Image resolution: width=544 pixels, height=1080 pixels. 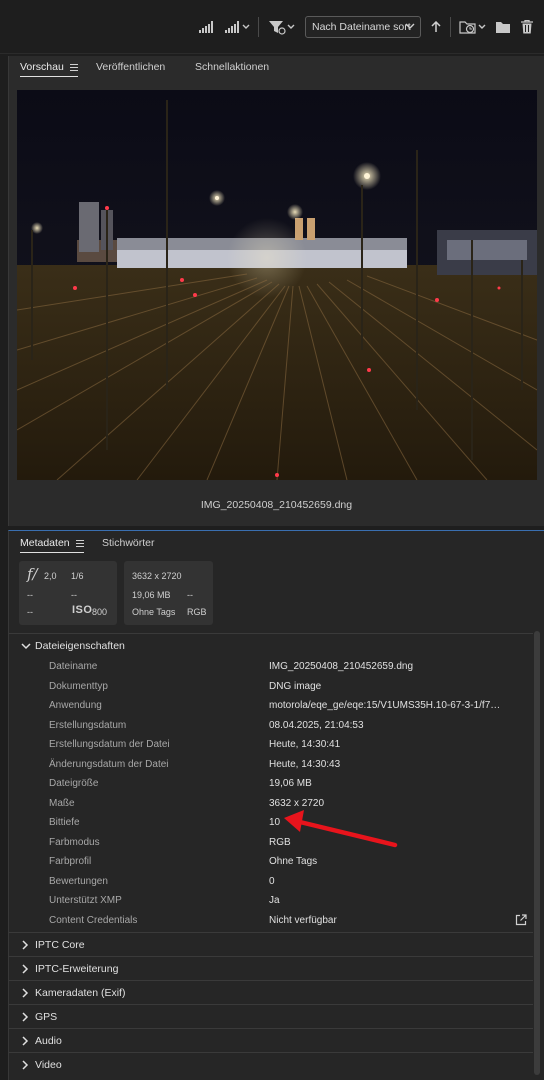 What do you see at coordinates (80, 645) in the screenshot?
I see `section-title: Dateieigenschaften` at bounding box center [80, 645].